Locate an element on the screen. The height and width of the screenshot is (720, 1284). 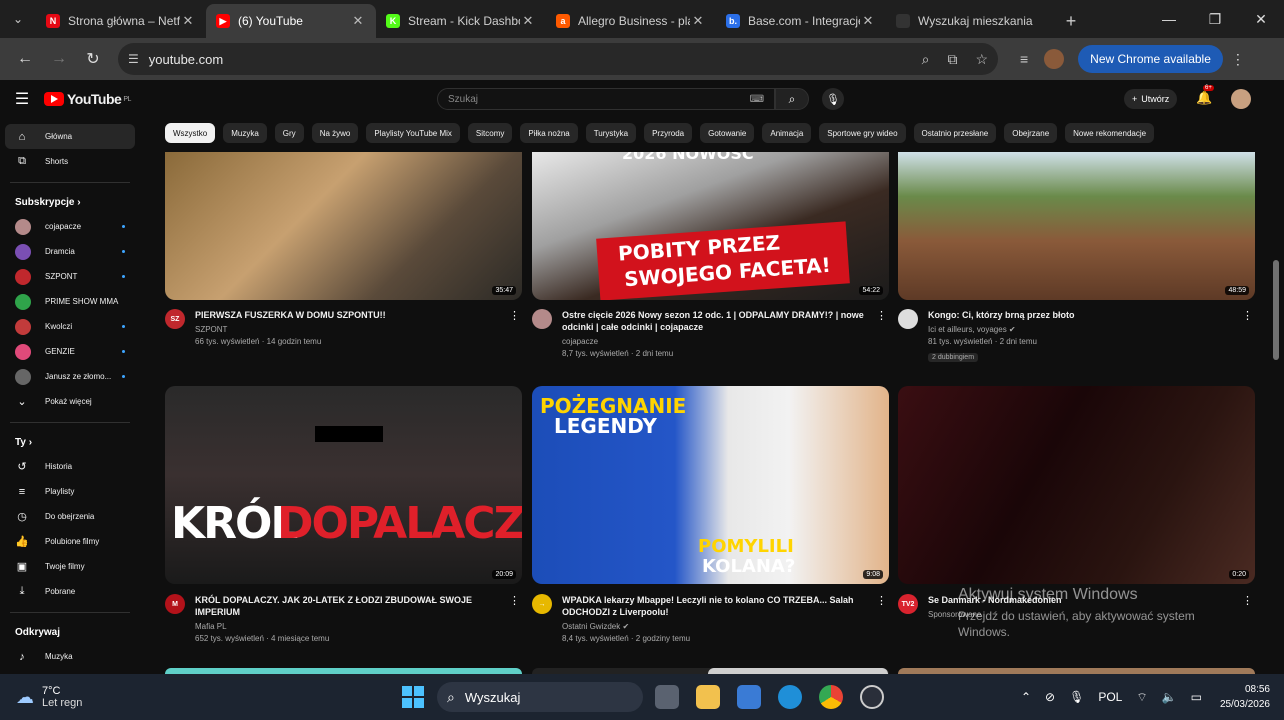
back-button: ← is located at coordinates (25, 59).